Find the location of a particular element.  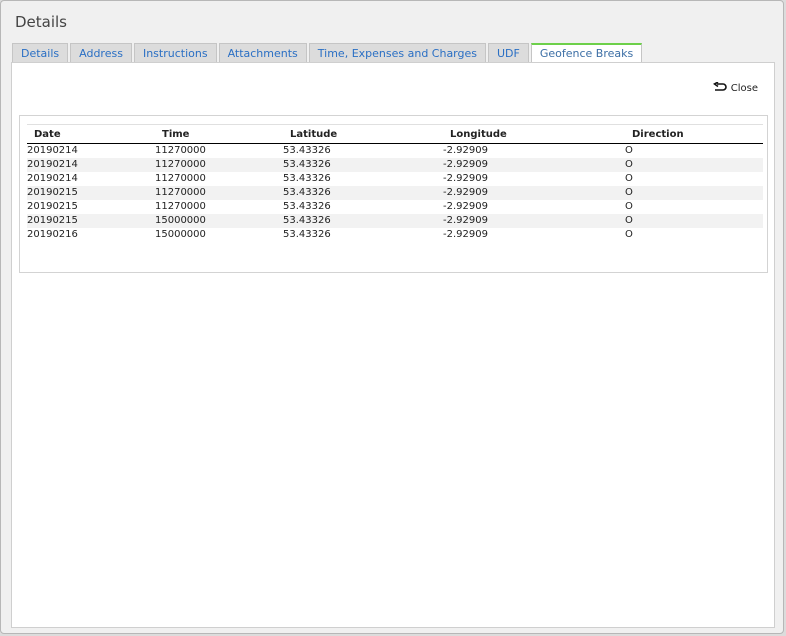

close-button: Close is located at coordinates (735, 87).